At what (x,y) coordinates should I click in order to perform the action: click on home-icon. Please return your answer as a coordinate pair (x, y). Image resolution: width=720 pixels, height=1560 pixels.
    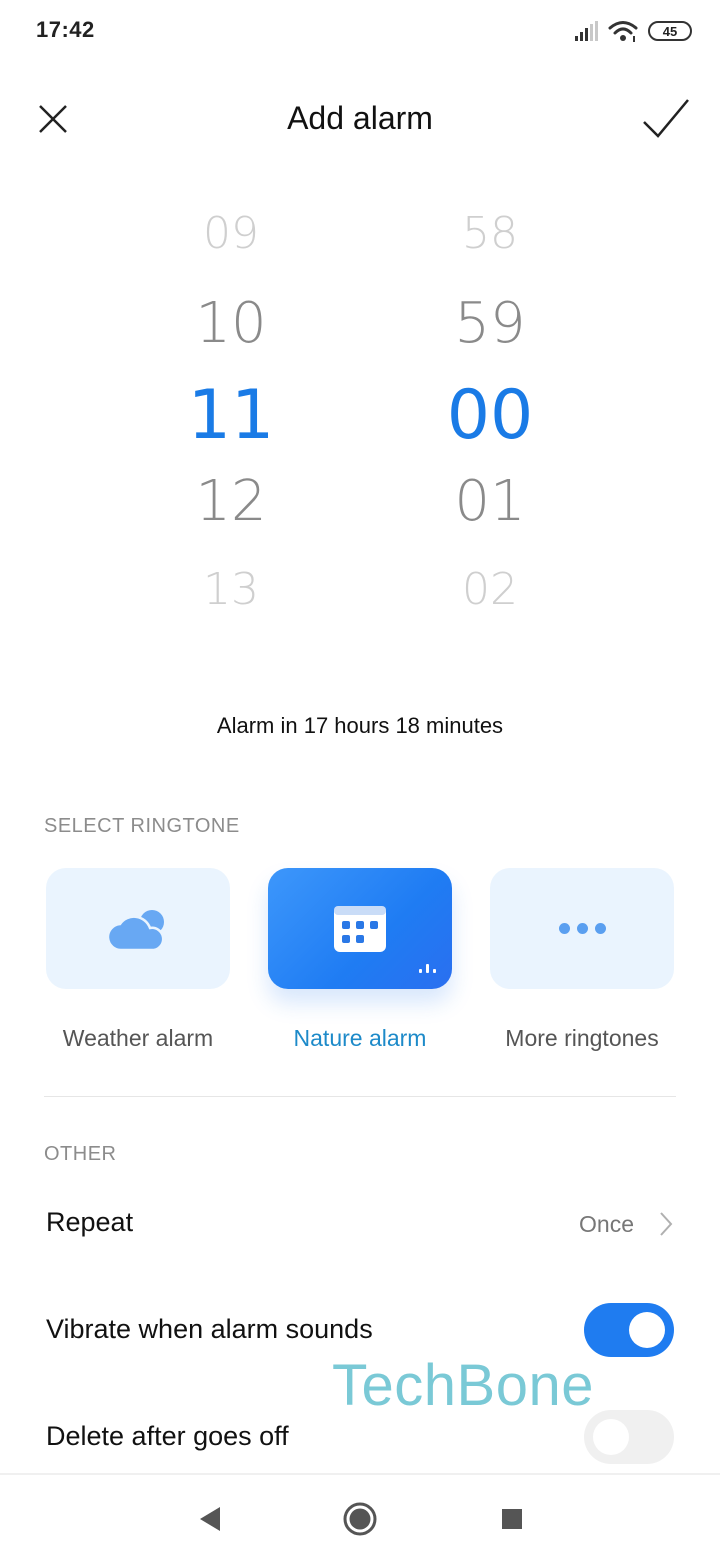
    Looking at the image, I should click on (360, 1519).